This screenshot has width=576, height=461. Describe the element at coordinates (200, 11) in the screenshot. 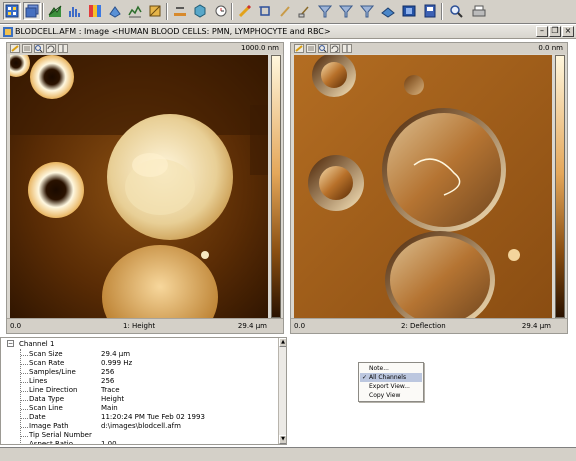

I see `cube-icon` at that location.